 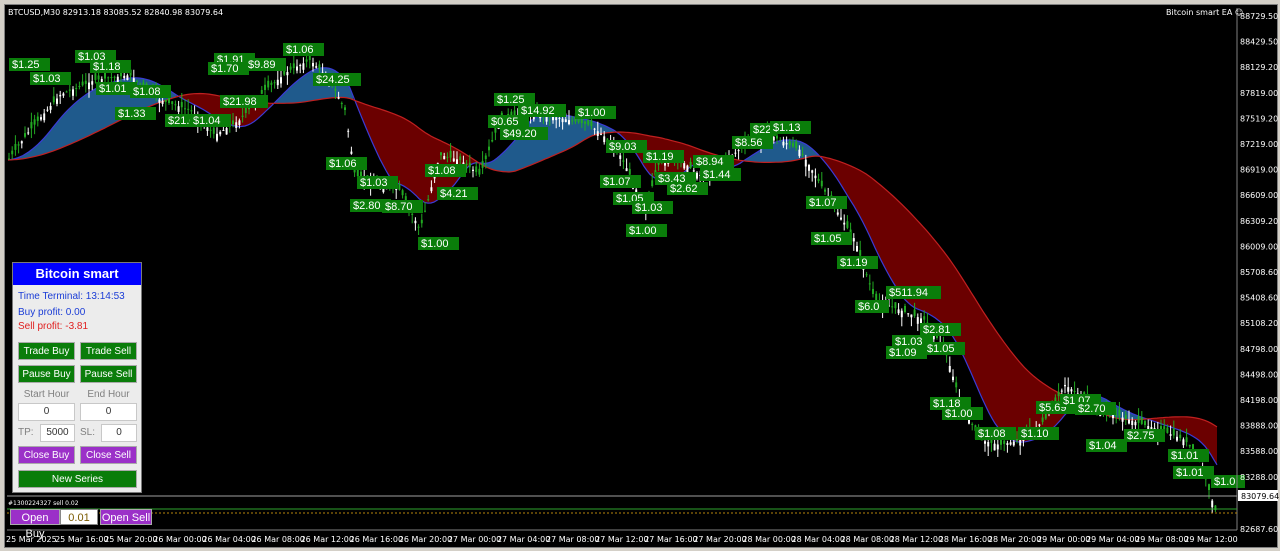 What do you see at coordinates (108, 374) in the screenshot?
I see `pause-sell-button: Pause Sell` at bounding box center [108, 374].